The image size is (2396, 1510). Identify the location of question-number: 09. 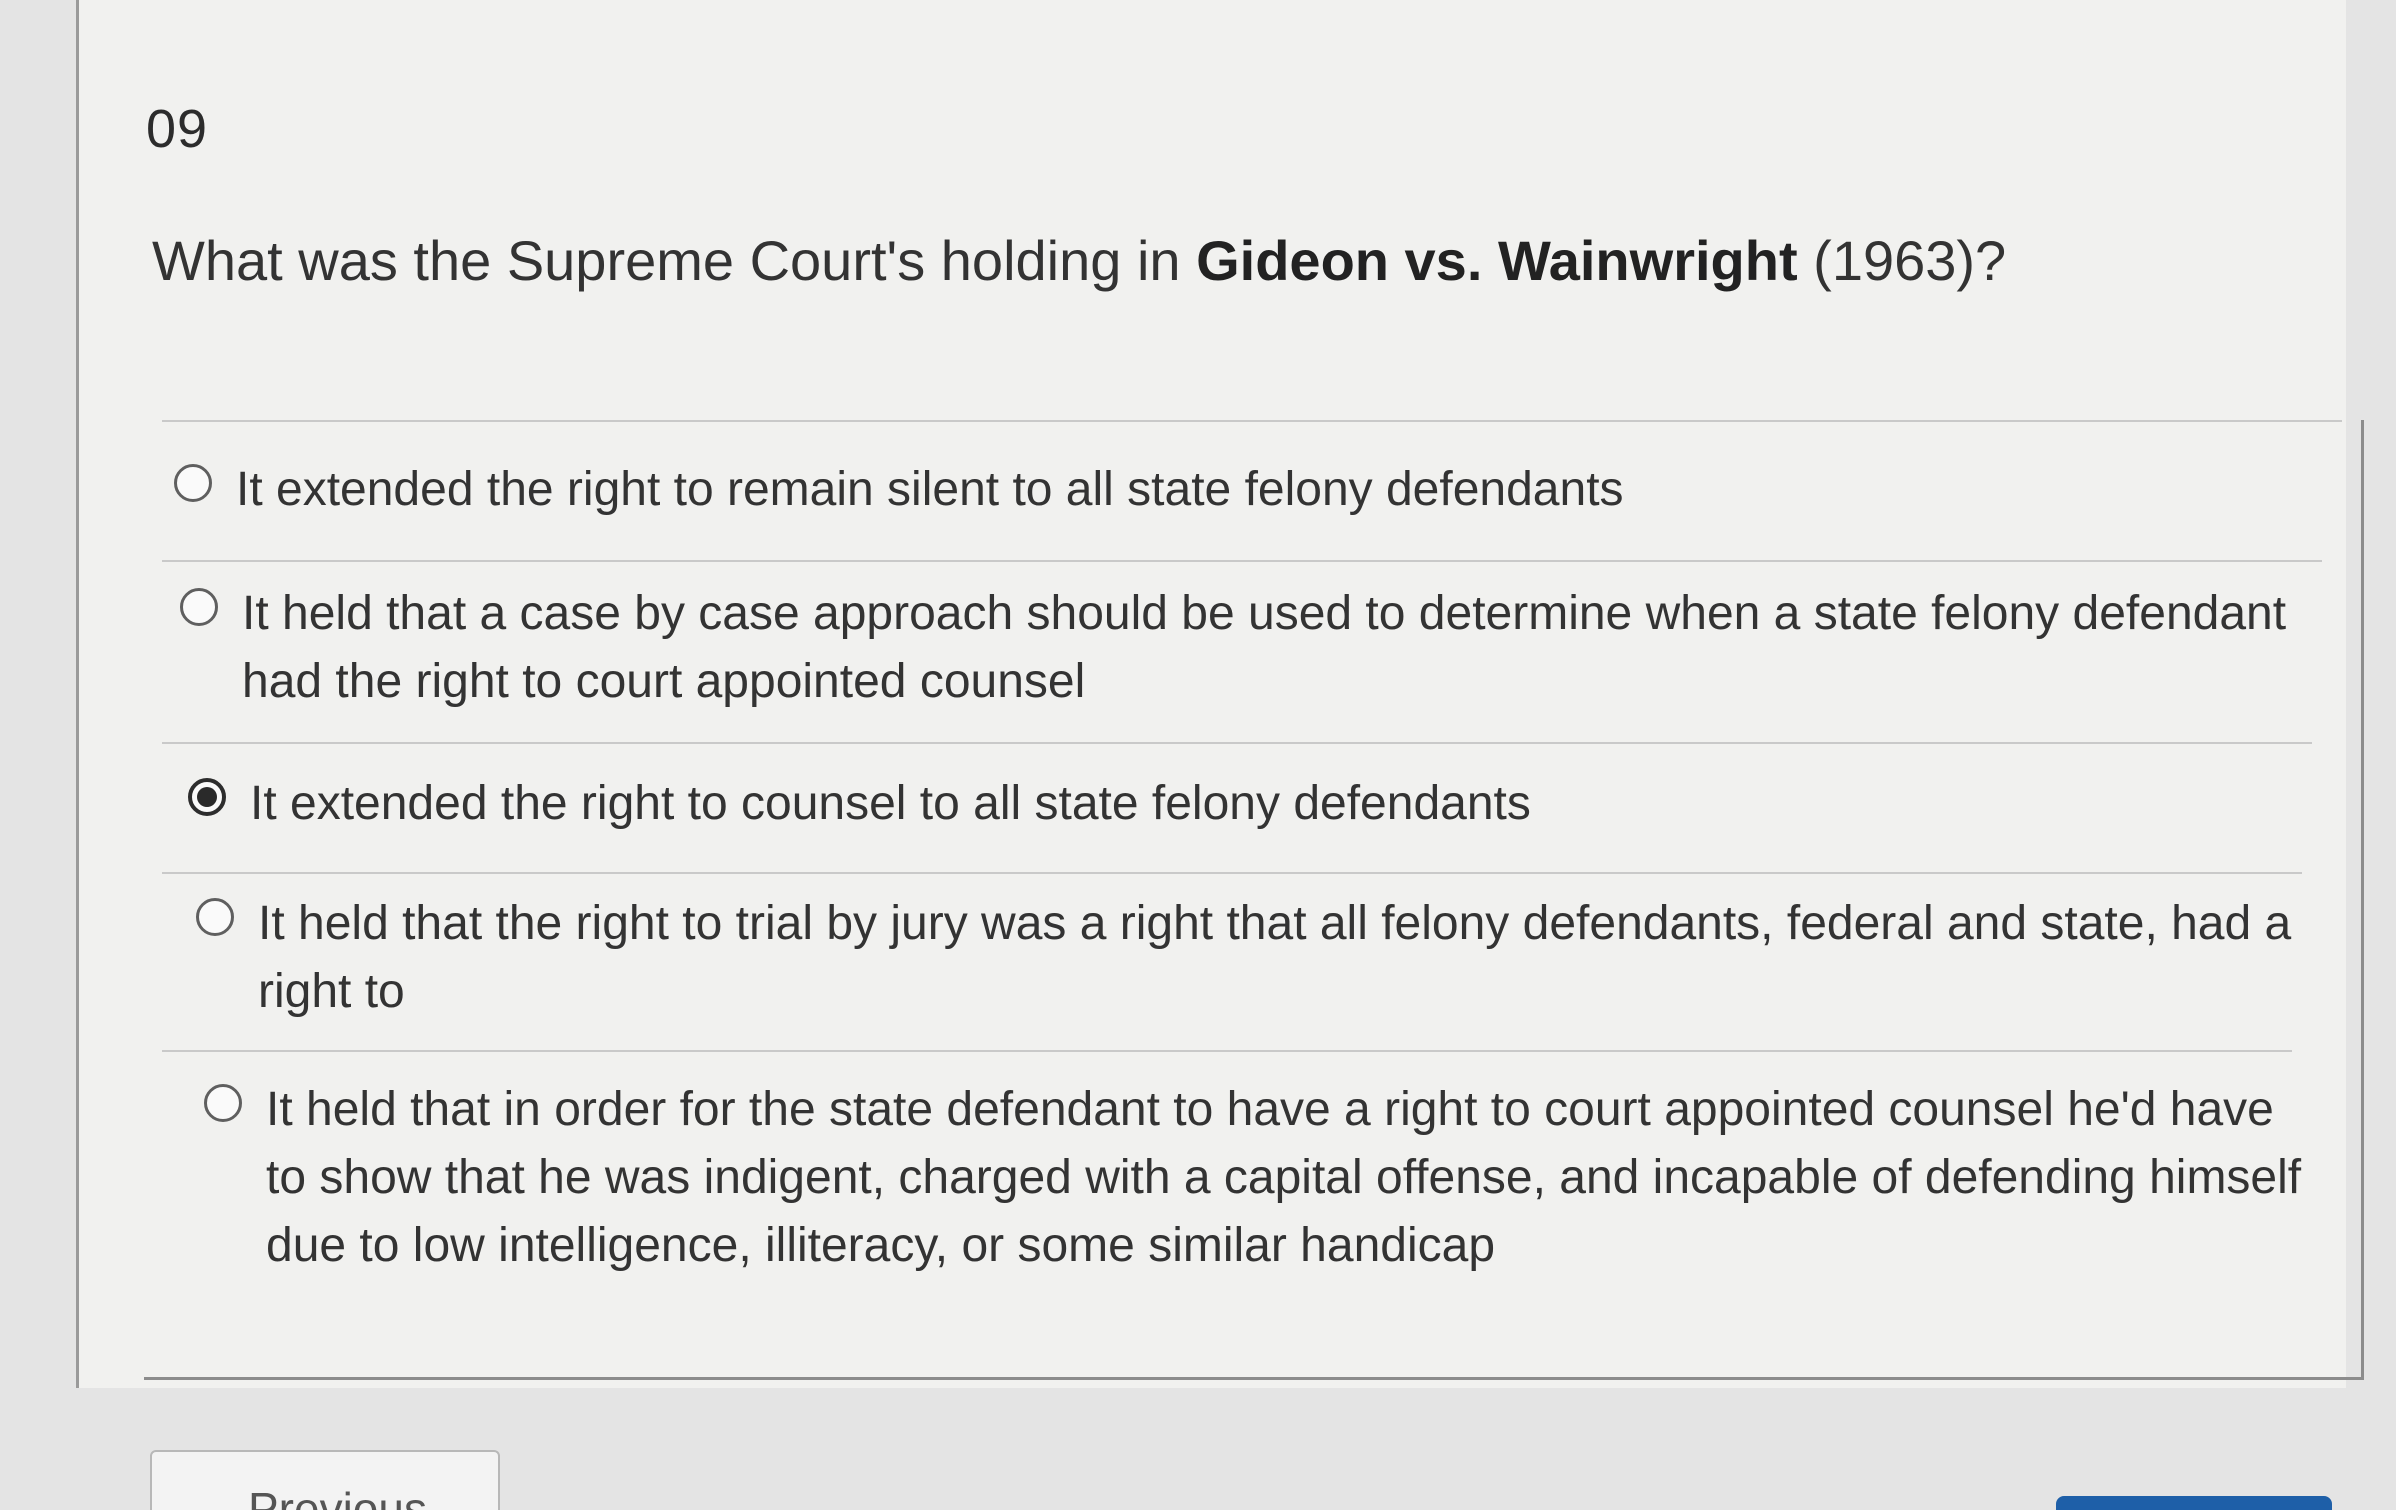
(177, 129).